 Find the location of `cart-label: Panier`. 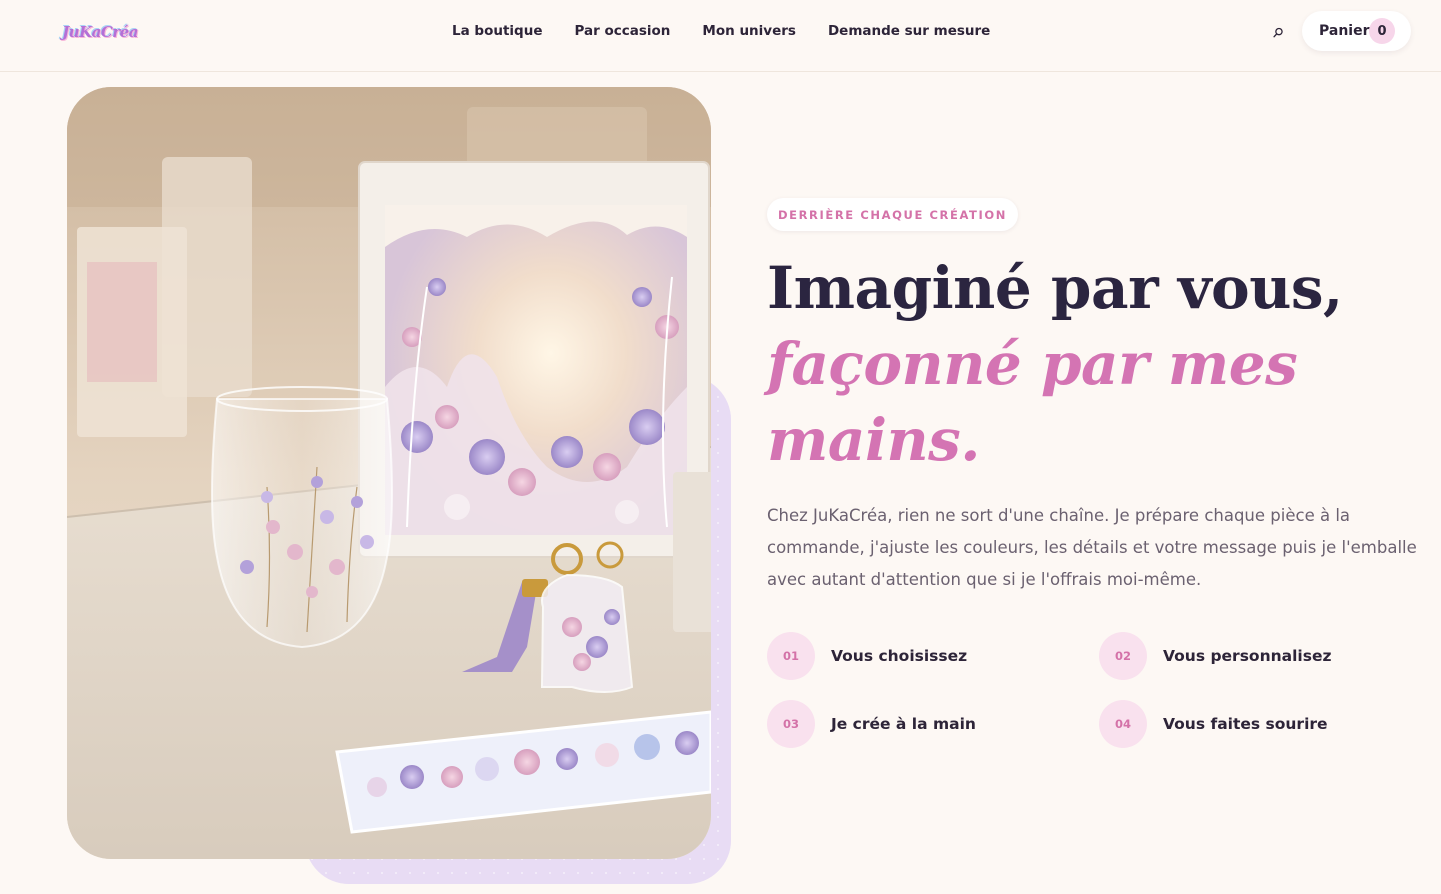

cart-label: Panier is located at coordinates (1344, 31).